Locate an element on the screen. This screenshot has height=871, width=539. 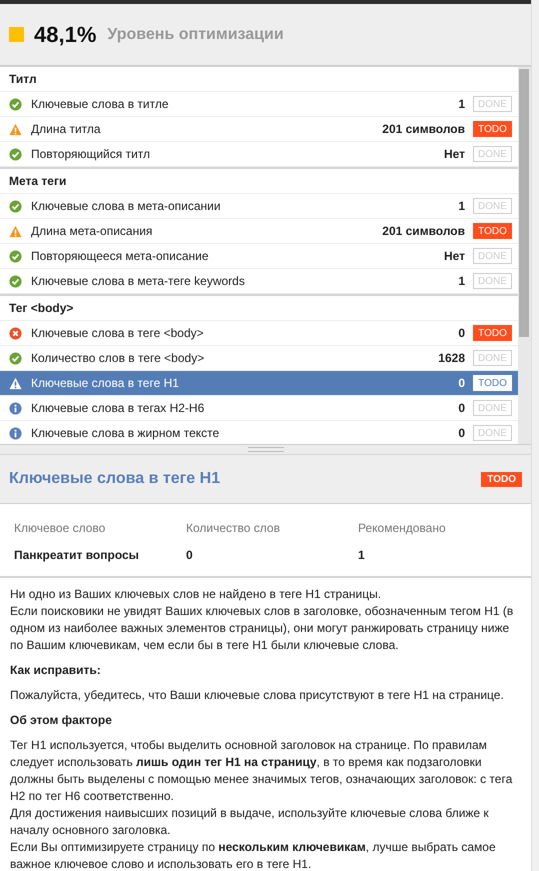
check-row: Длина мета-описания 201 символов TODO is located at coordinates (259, 231).